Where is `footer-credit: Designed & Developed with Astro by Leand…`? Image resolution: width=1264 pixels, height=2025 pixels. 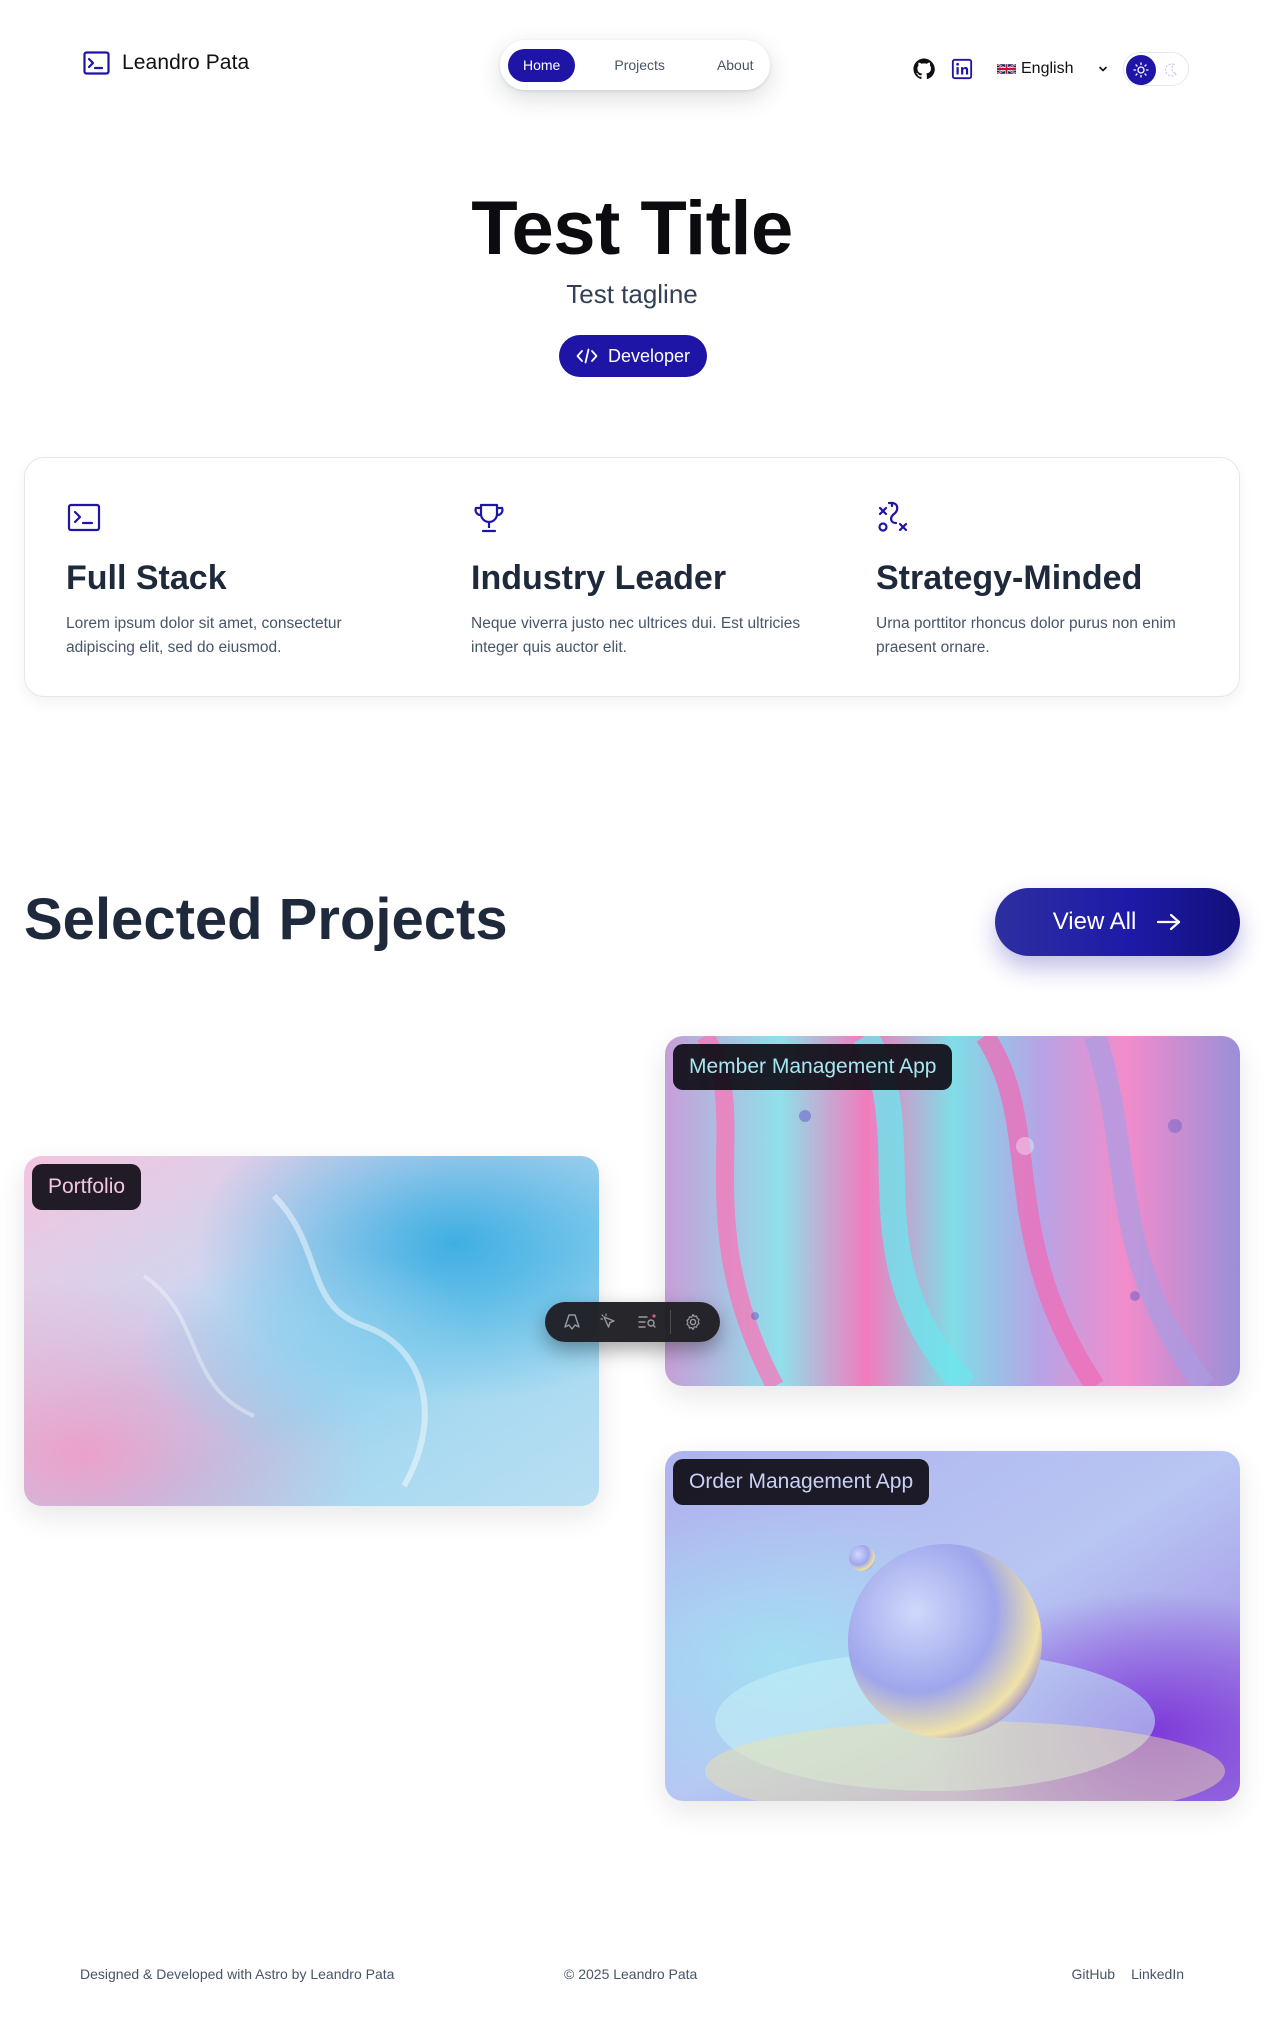
footer-credit: Designed & Developed with Astro by Leand… is located at coordinates (237, 1974).